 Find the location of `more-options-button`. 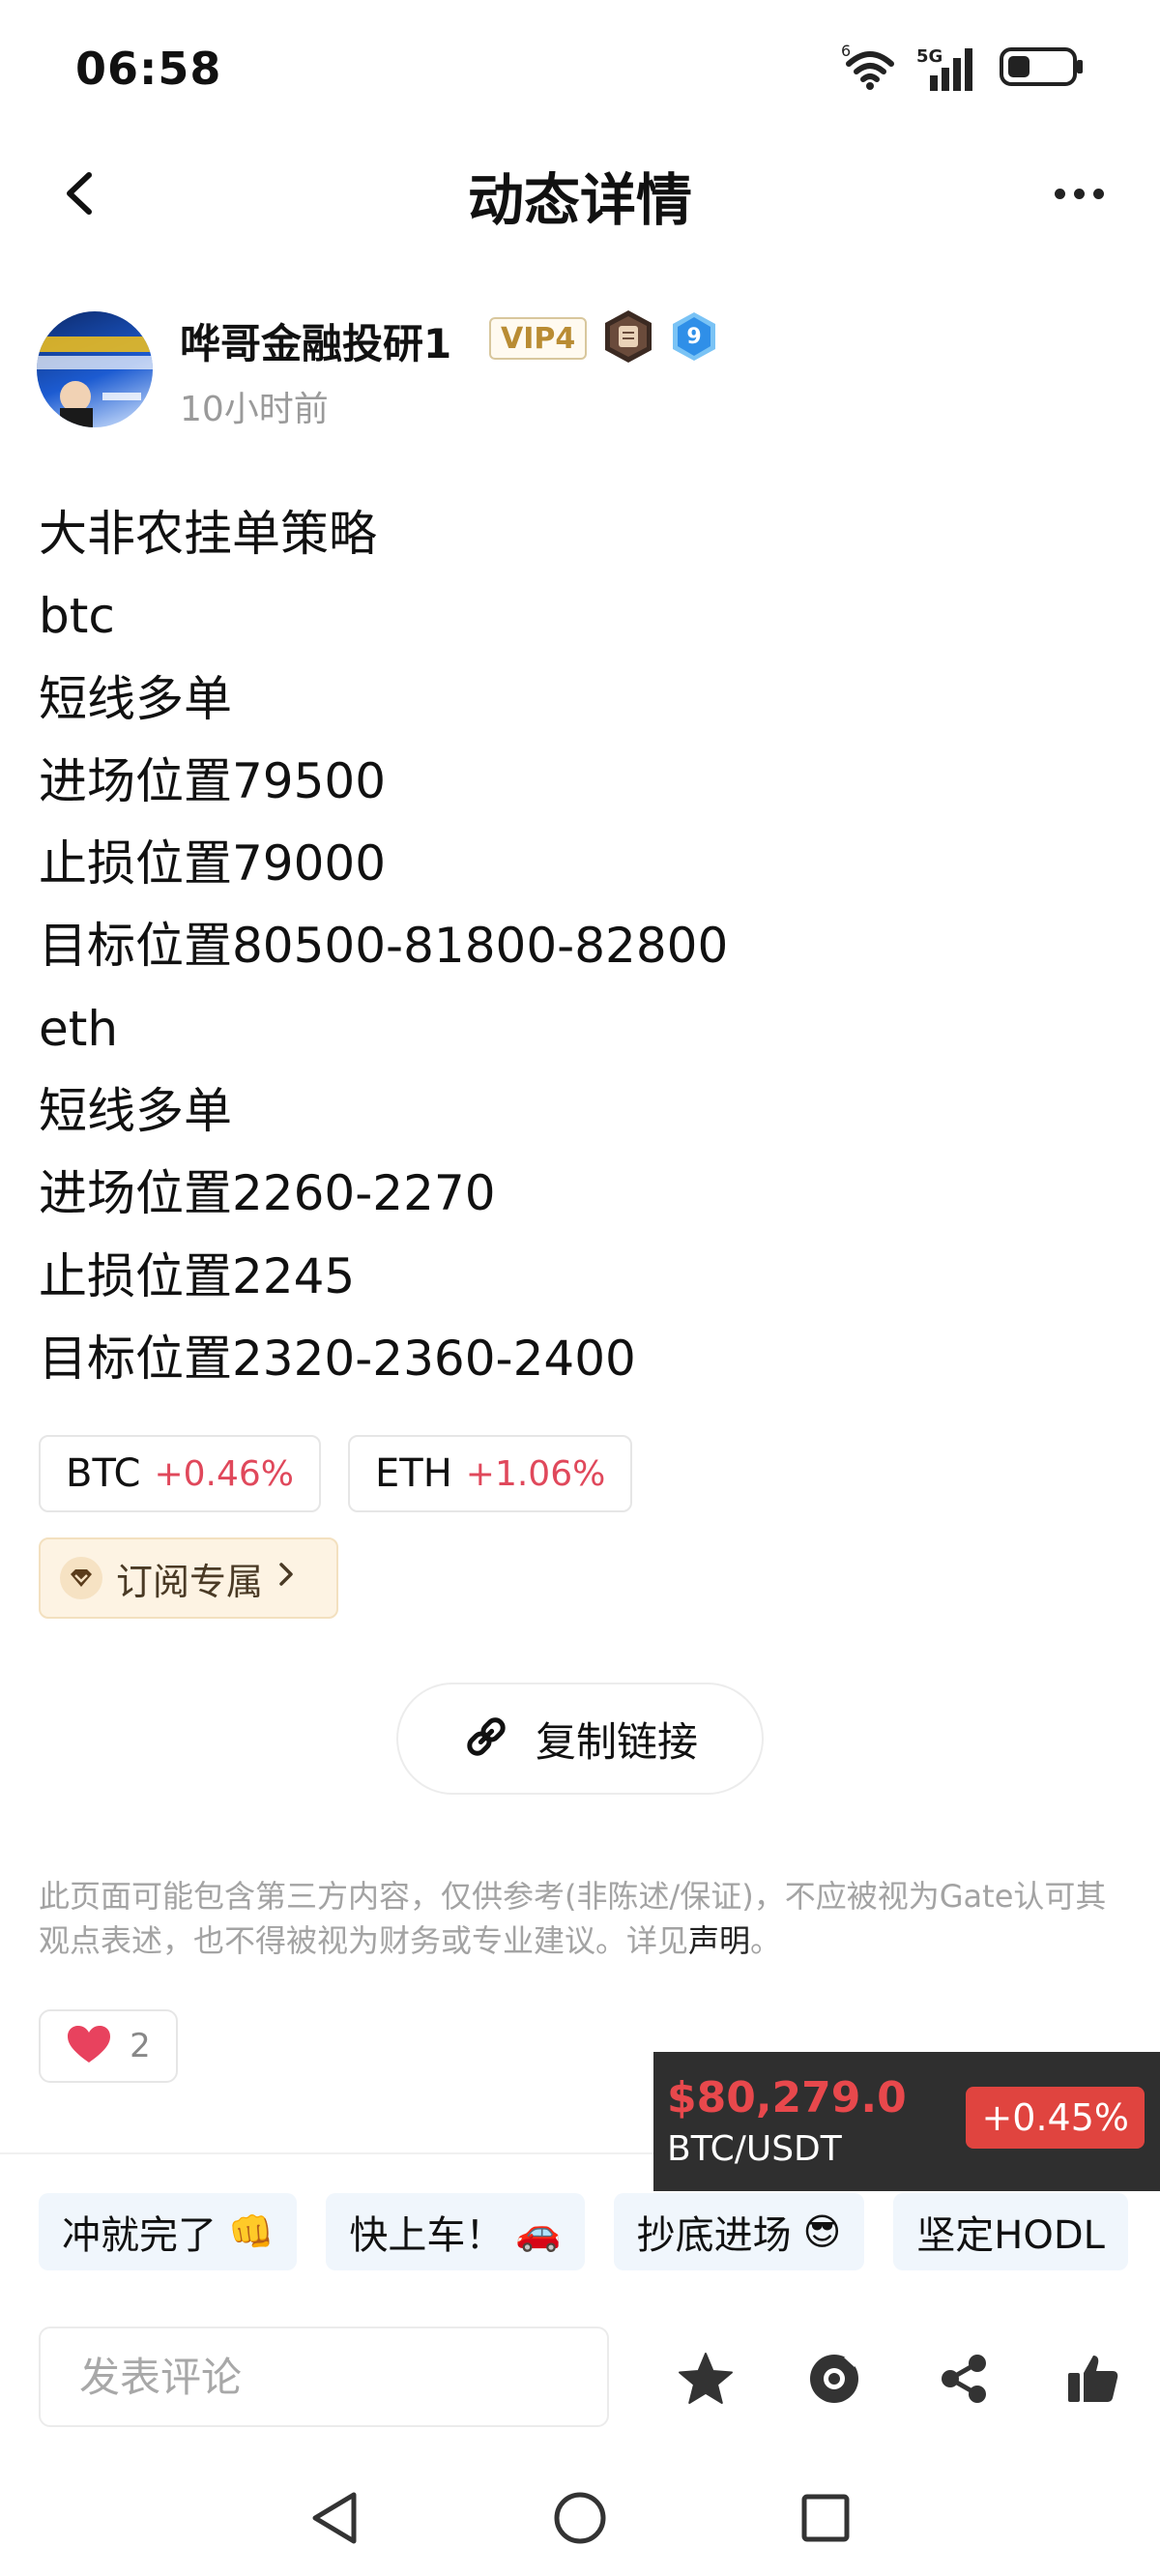

more-options-button is located at coordinates (1079, 193).